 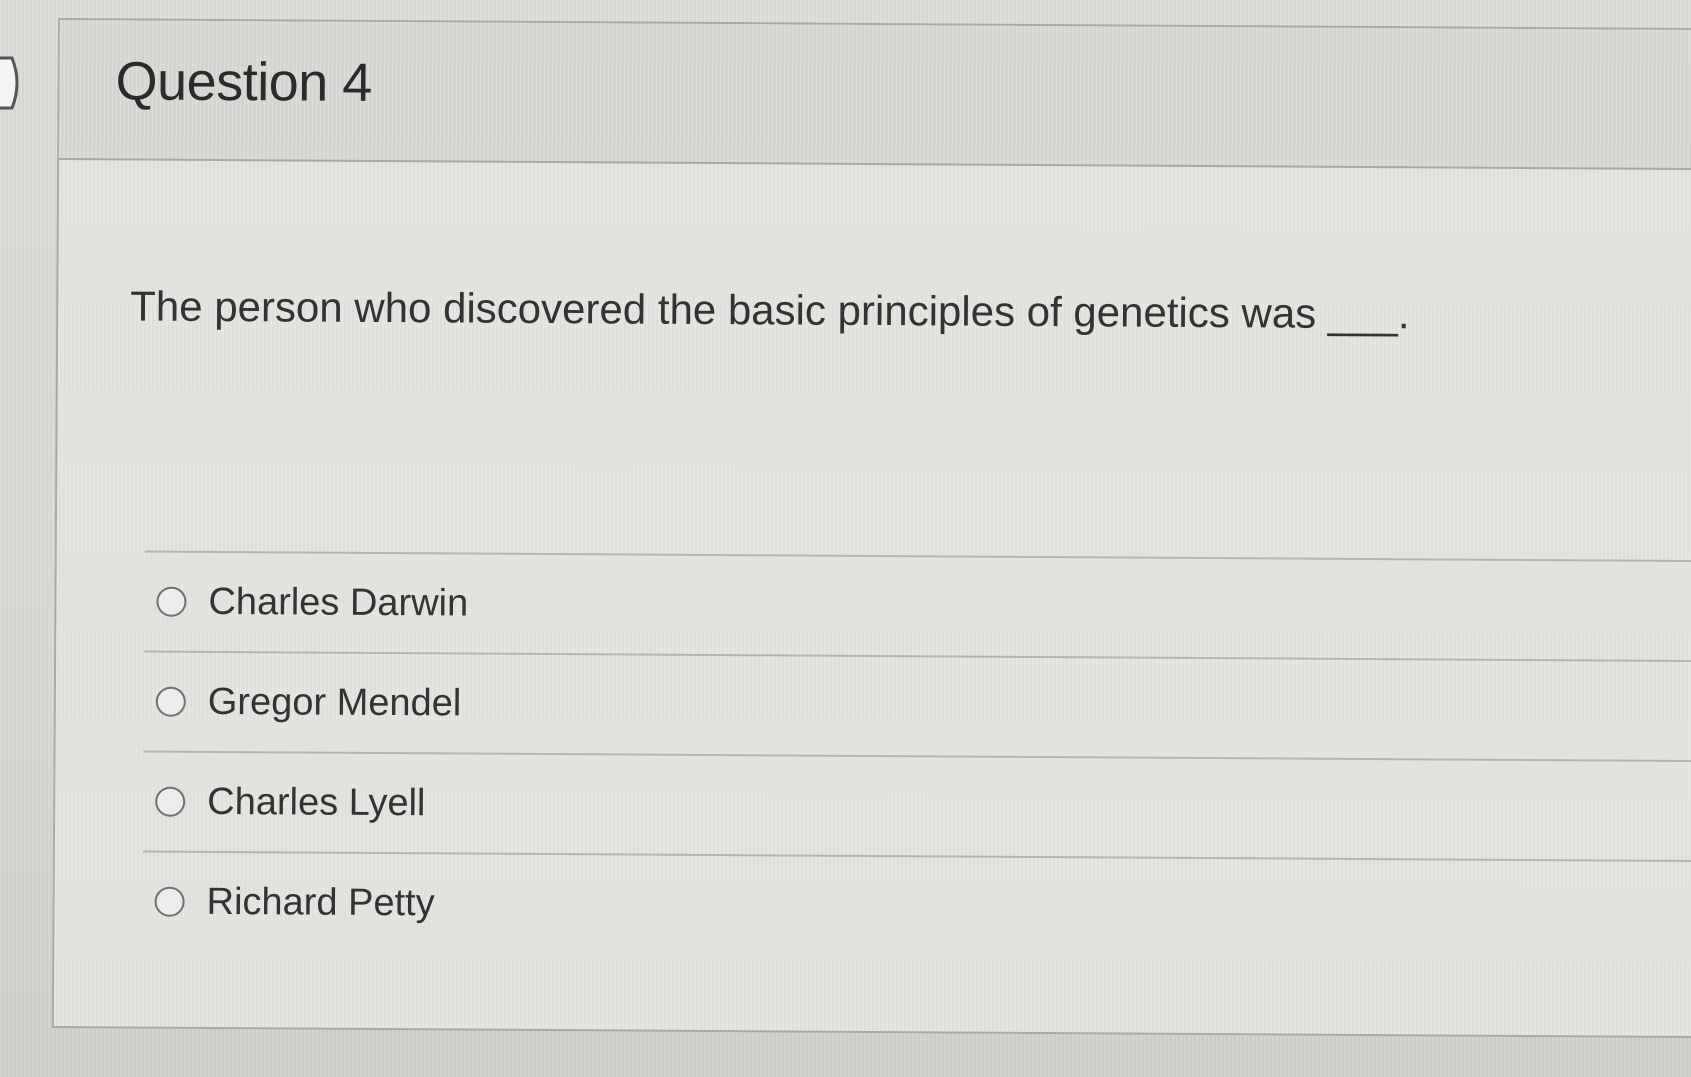 I want to click on answer-label: Charles Lyell, so click(x=316, y=802).